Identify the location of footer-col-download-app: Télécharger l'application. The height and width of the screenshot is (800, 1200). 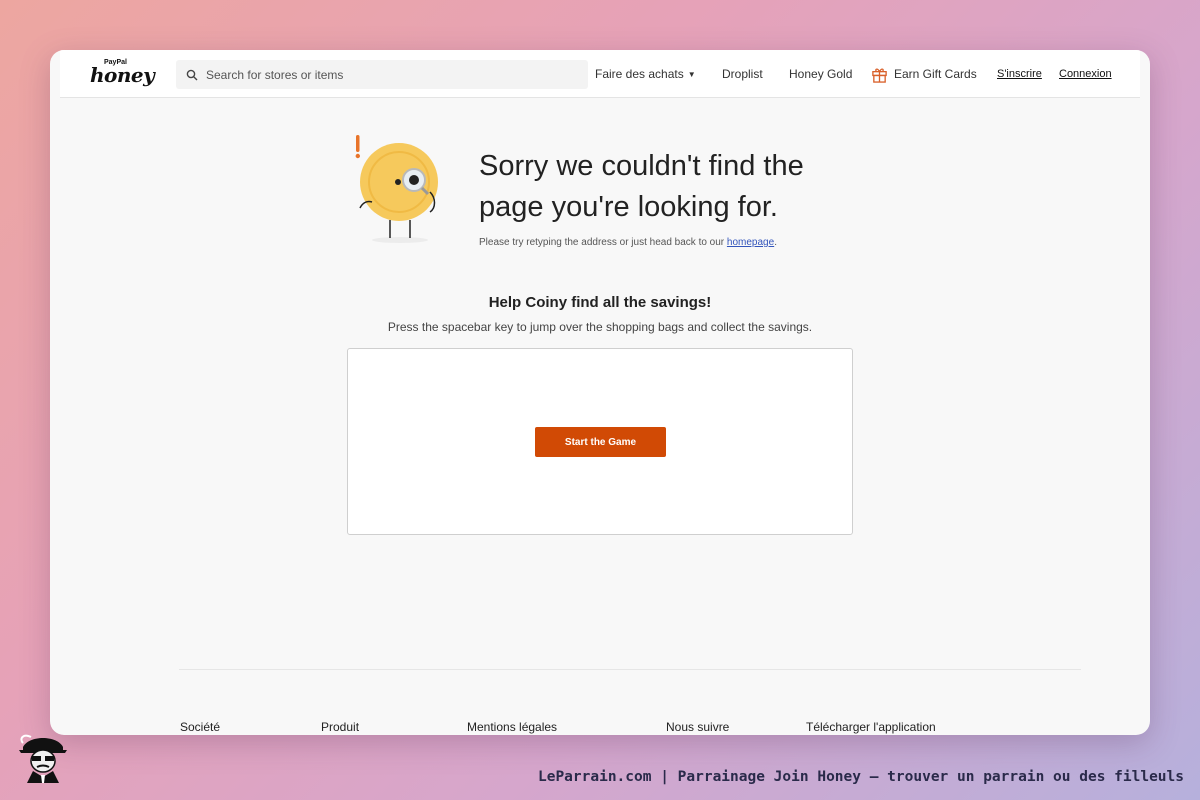
(871, 727).